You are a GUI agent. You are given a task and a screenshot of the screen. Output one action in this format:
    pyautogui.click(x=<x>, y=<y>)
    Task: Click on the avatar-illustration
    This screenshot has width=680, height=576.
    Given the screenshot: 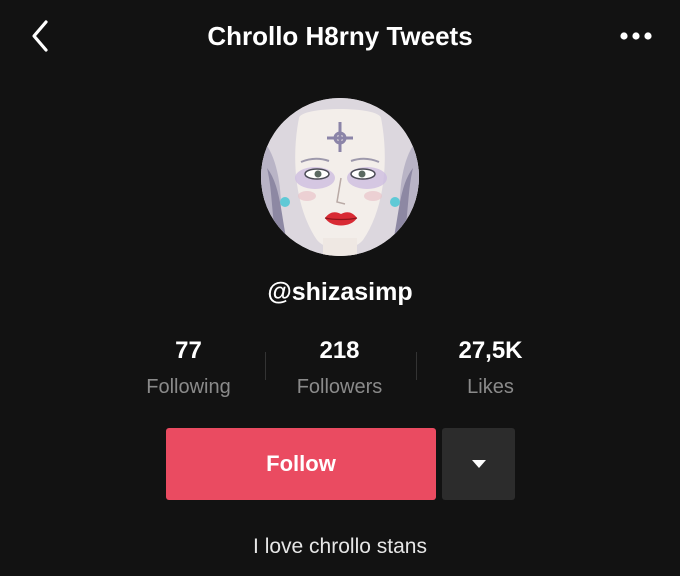 What is the action you would take?
    pyautogui.click(x=340, y=177)
    